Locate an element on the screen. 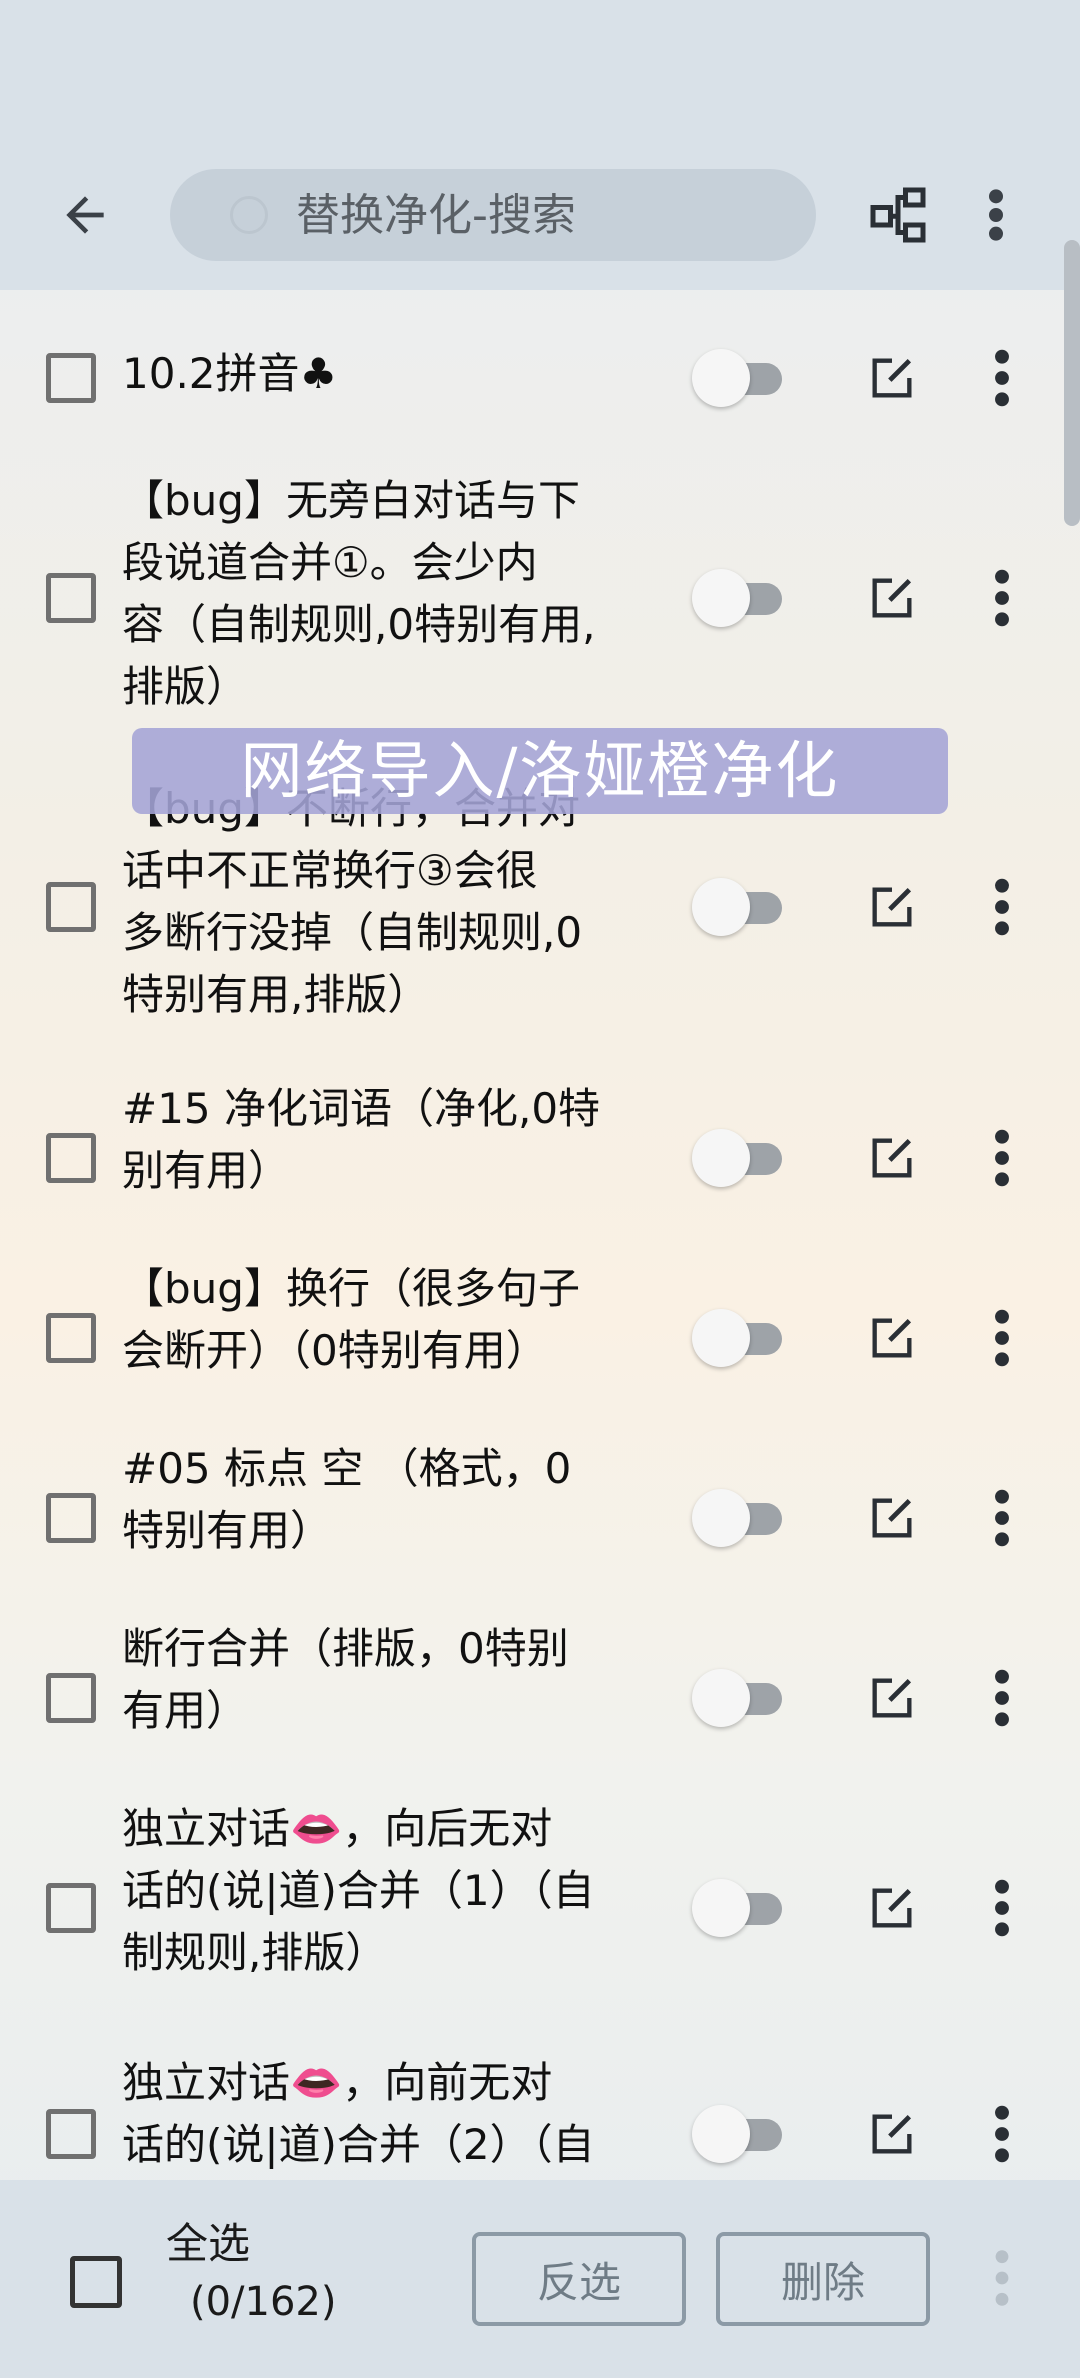  list-item: 【bug】换行（很多句子 会断开）（0特别有用） is located at coordinates (540, 1318).